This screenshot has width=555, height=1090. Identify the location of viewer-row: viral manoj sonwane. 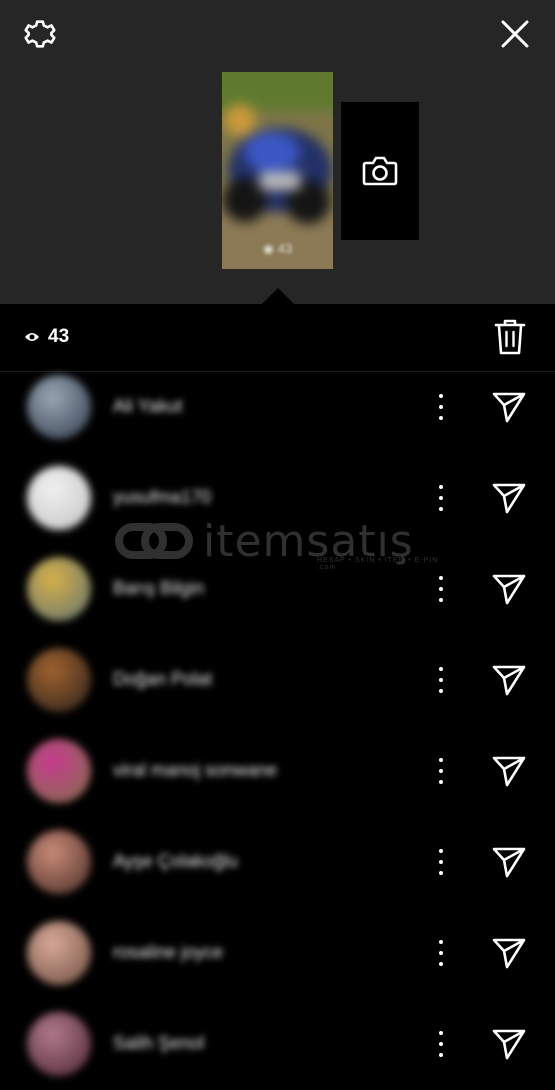
(277, 771).